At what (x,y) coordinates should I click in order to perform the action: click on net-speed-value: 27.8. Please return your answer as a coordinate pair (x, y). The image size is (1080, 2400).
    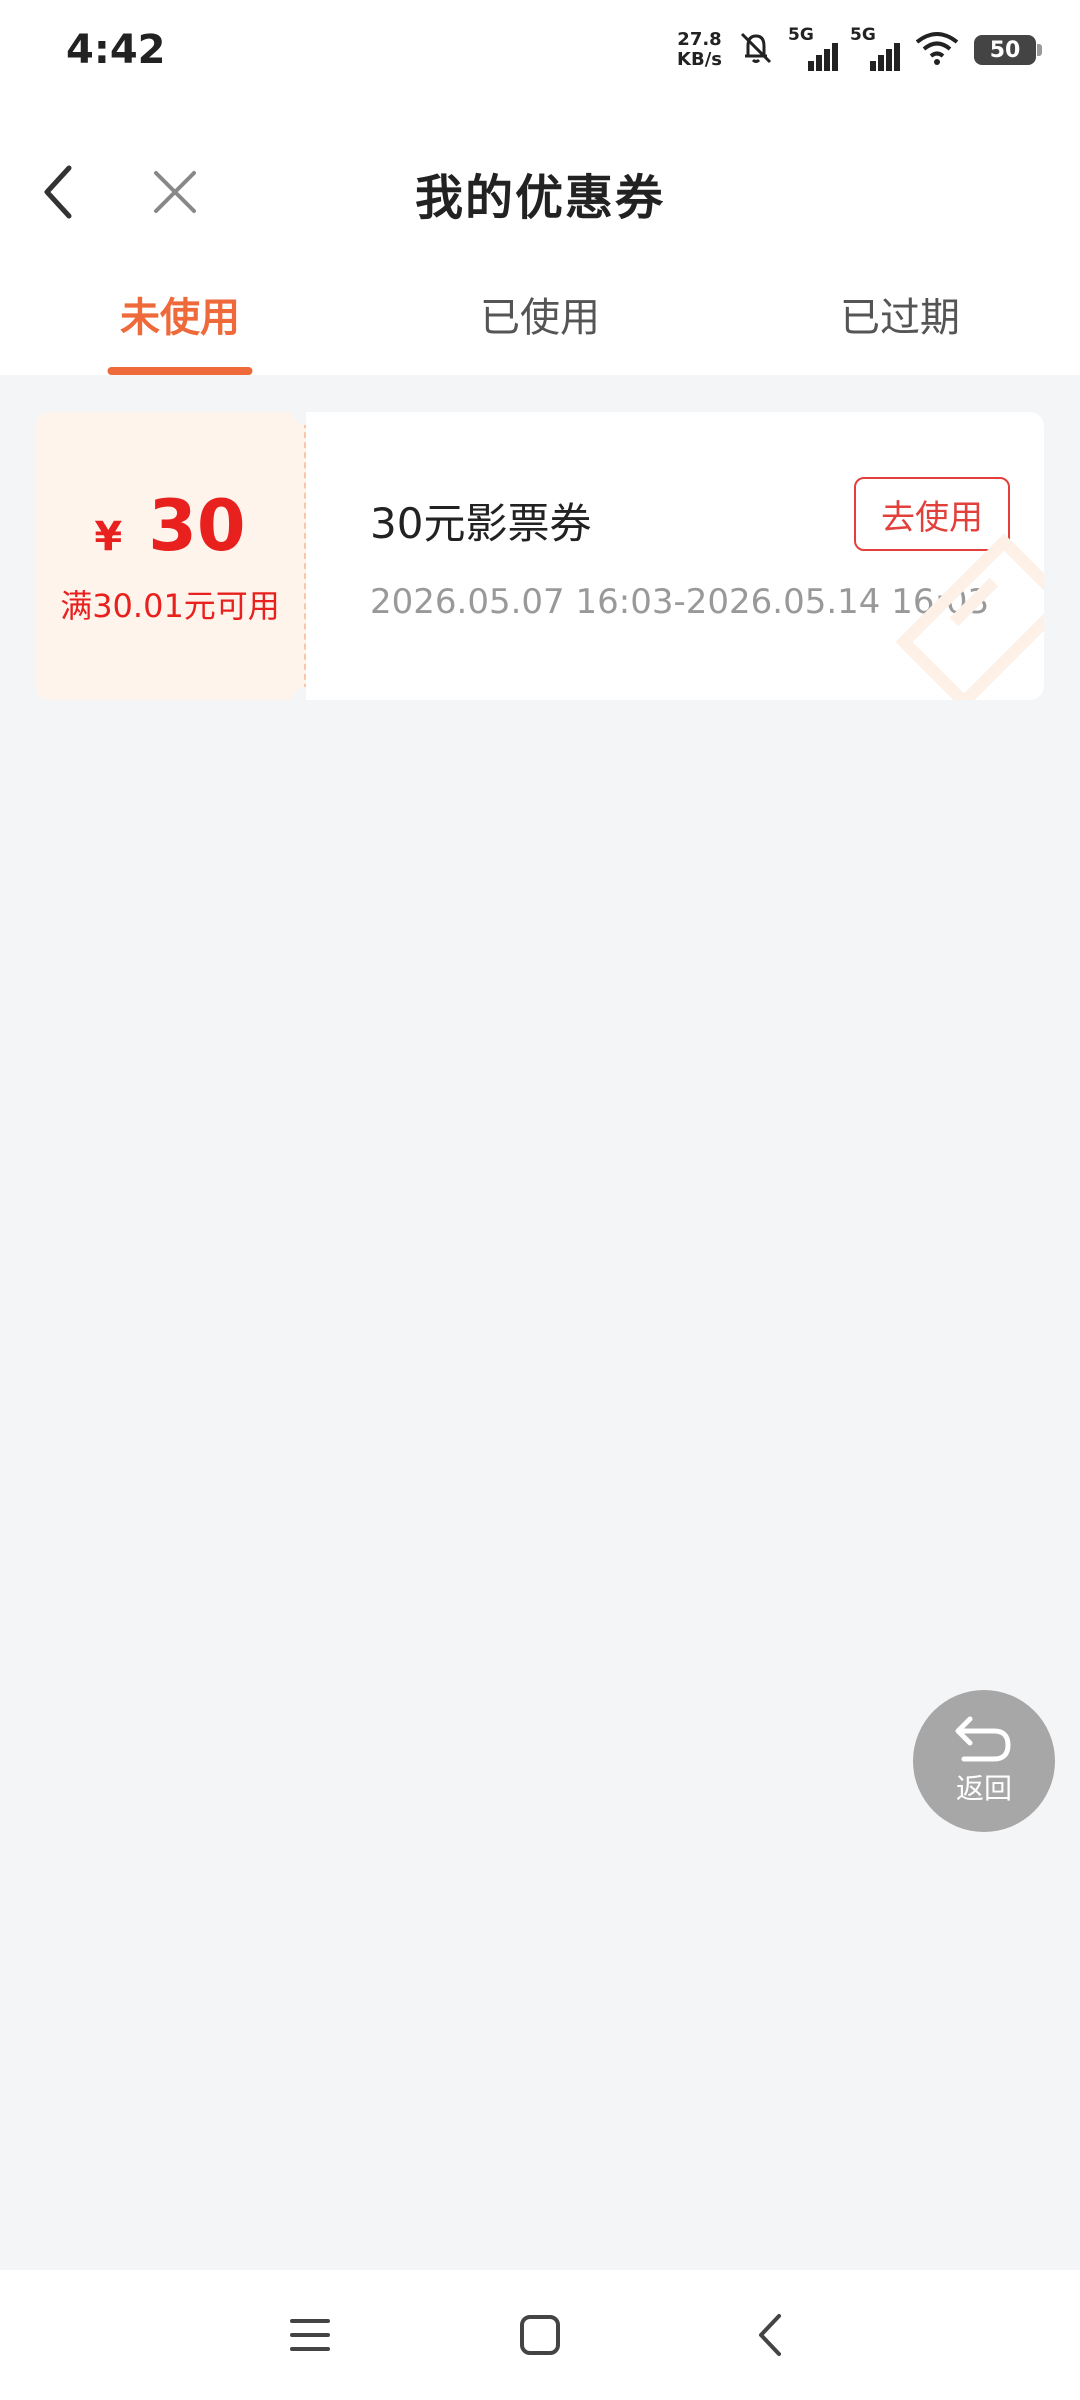
    Looking at the image, I should click on (699, 39).